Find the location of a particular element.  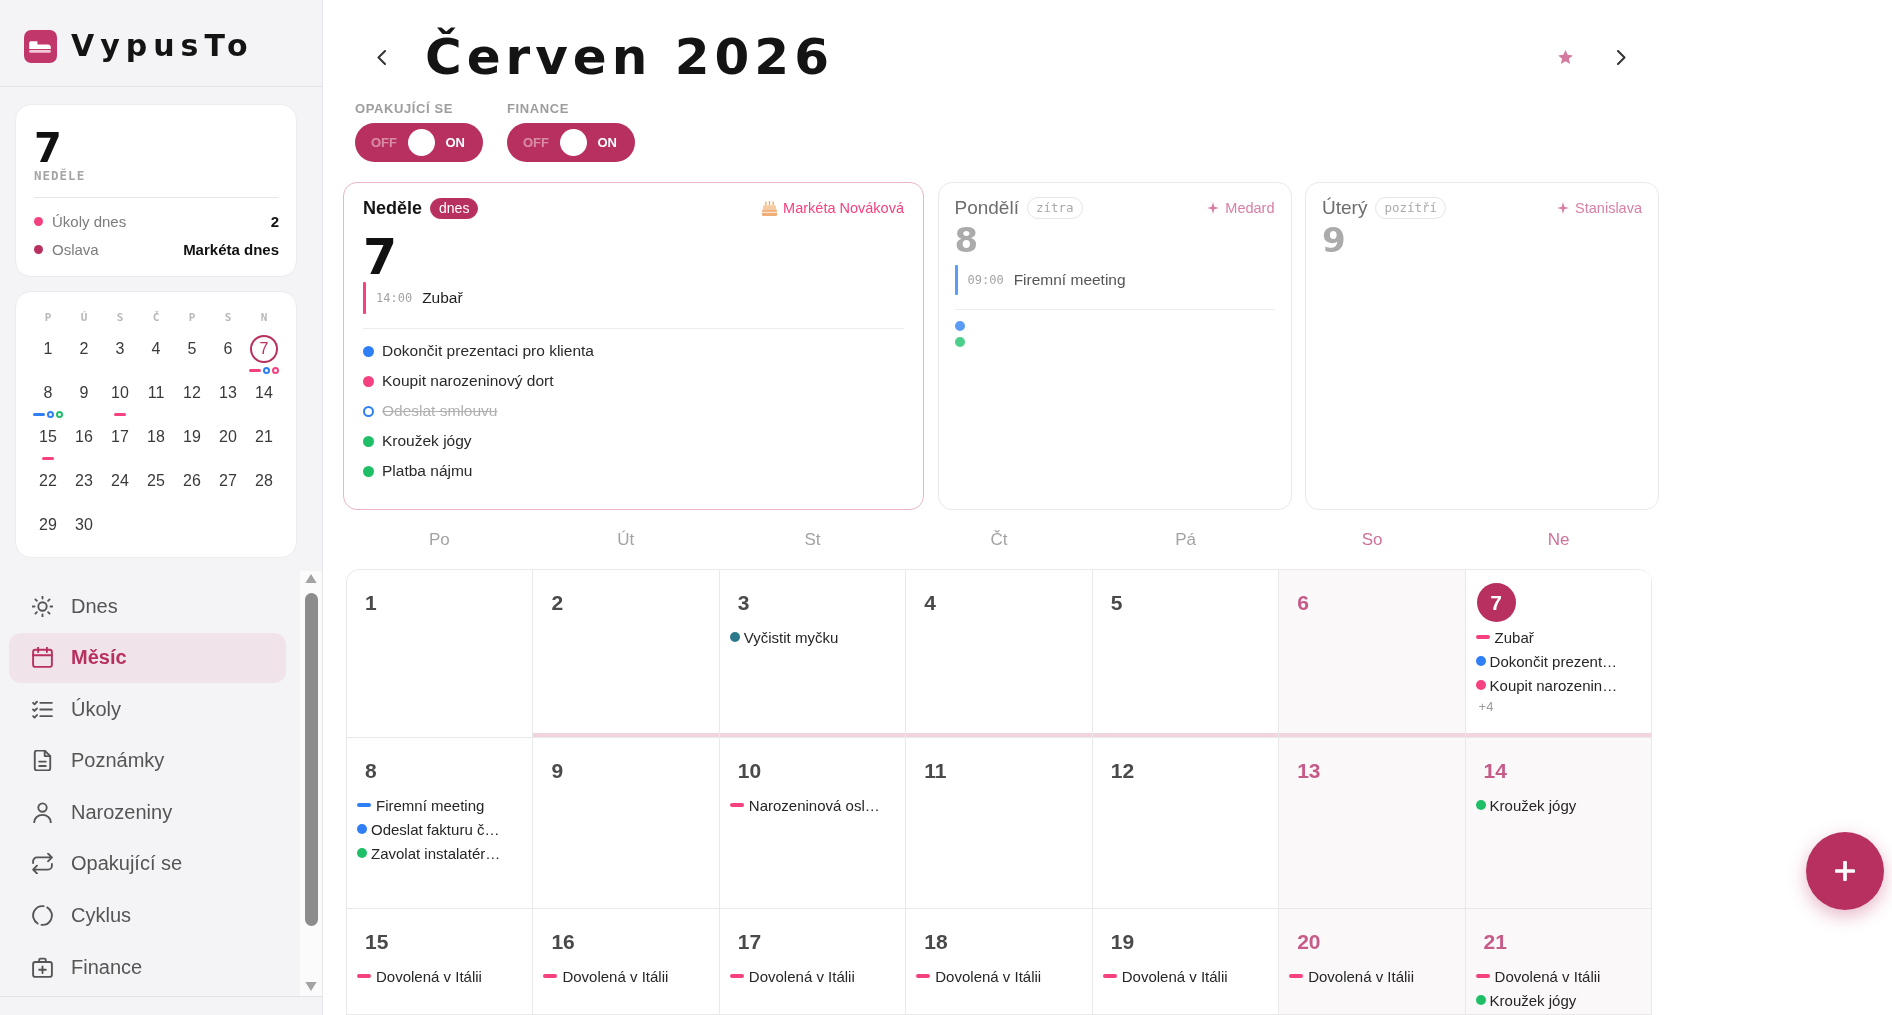

mini-calendar-day: 6 is located at coordinates (228, 349).